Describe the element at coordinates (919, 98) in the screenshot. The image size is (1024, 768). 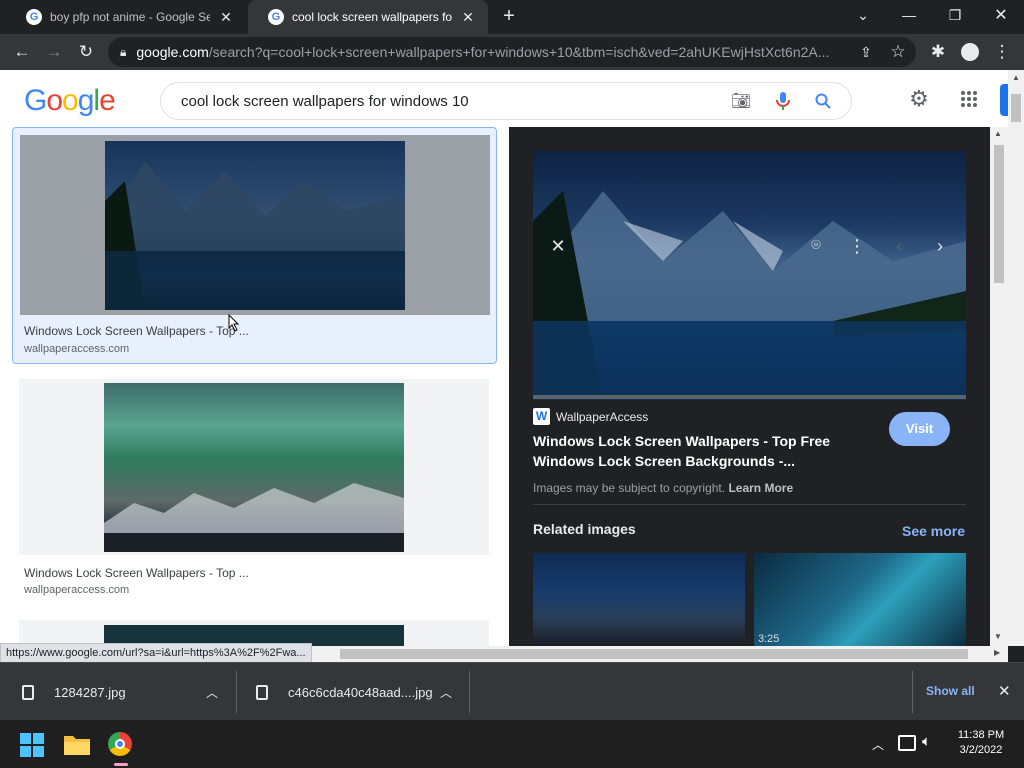
I see `settings-gear-icon: ⚙︎` at that location.